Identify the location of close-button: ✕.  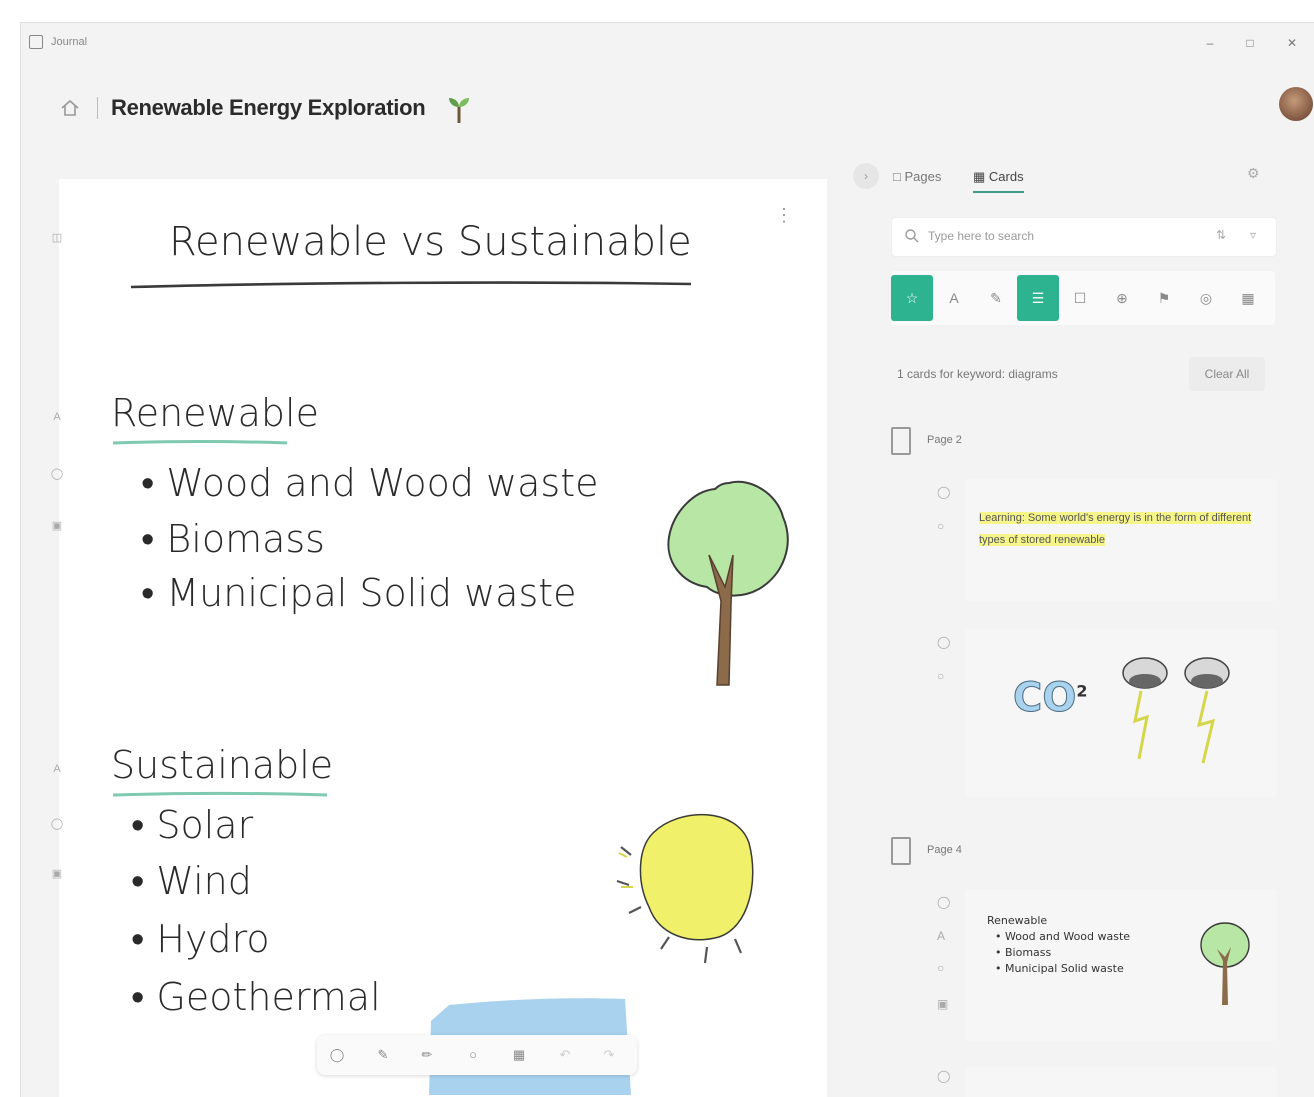
(1292, 43).